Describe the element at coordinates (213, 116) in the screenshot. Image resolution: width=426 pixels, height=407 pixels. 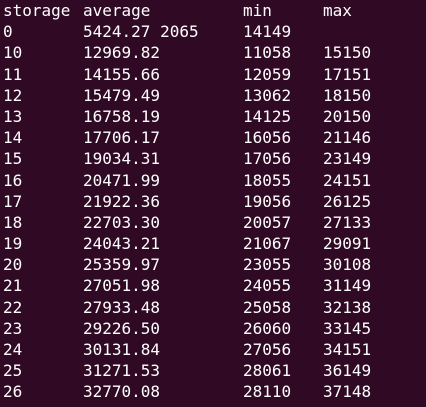
I see `output-line: 13 16758.19 14125 20150` at that location.